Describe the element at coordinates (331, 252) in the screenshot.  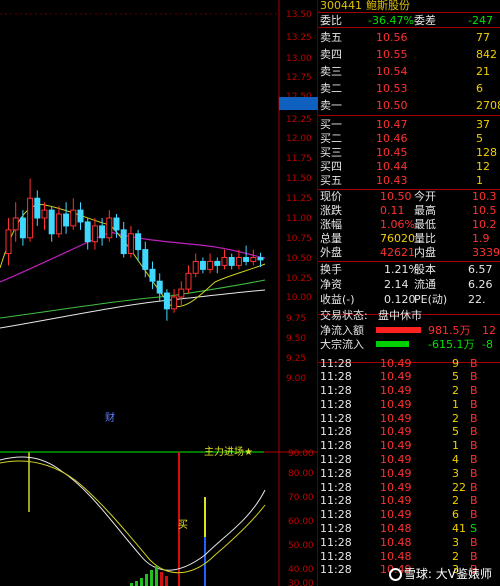
I see `stat-label: 外盘` at that location.